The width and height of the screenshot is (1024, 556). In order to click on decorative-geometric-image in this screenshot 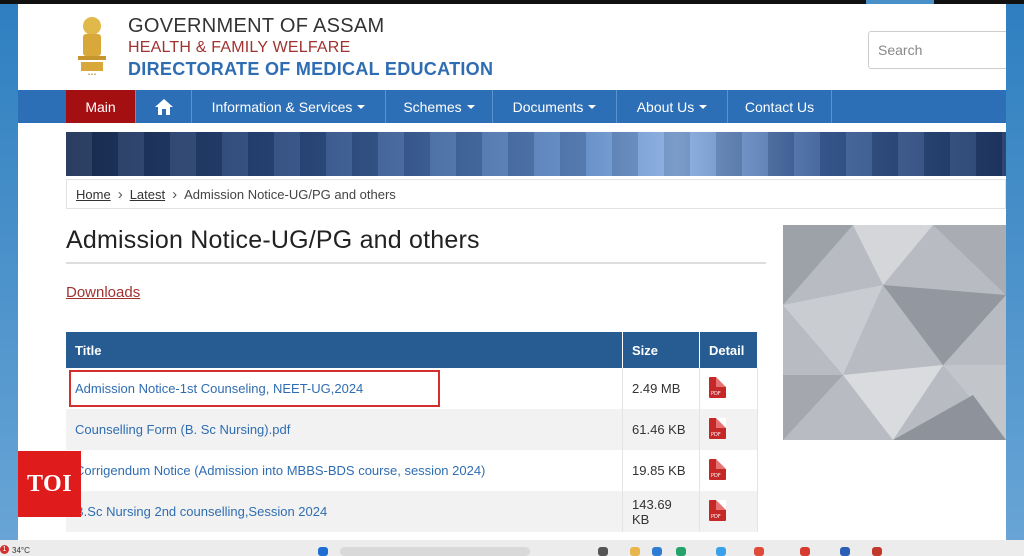, I will do `click(894, 332)`.